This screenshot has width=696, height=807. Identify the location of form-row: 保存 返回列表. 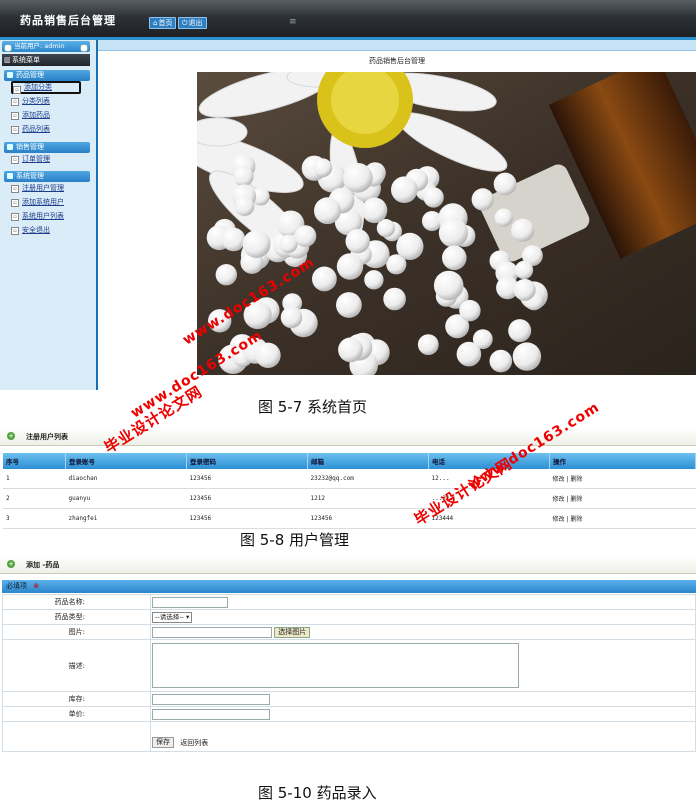
(349, 736).